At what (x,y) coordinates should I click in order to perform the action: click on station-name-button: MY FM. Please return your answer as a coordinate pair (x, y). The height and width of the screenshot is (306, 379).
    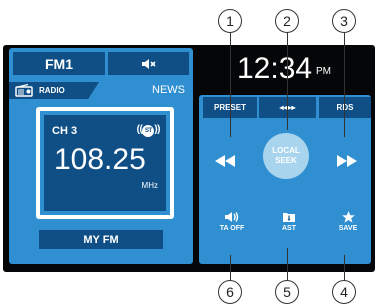
    Looking at the image, I should click on (101, 239).